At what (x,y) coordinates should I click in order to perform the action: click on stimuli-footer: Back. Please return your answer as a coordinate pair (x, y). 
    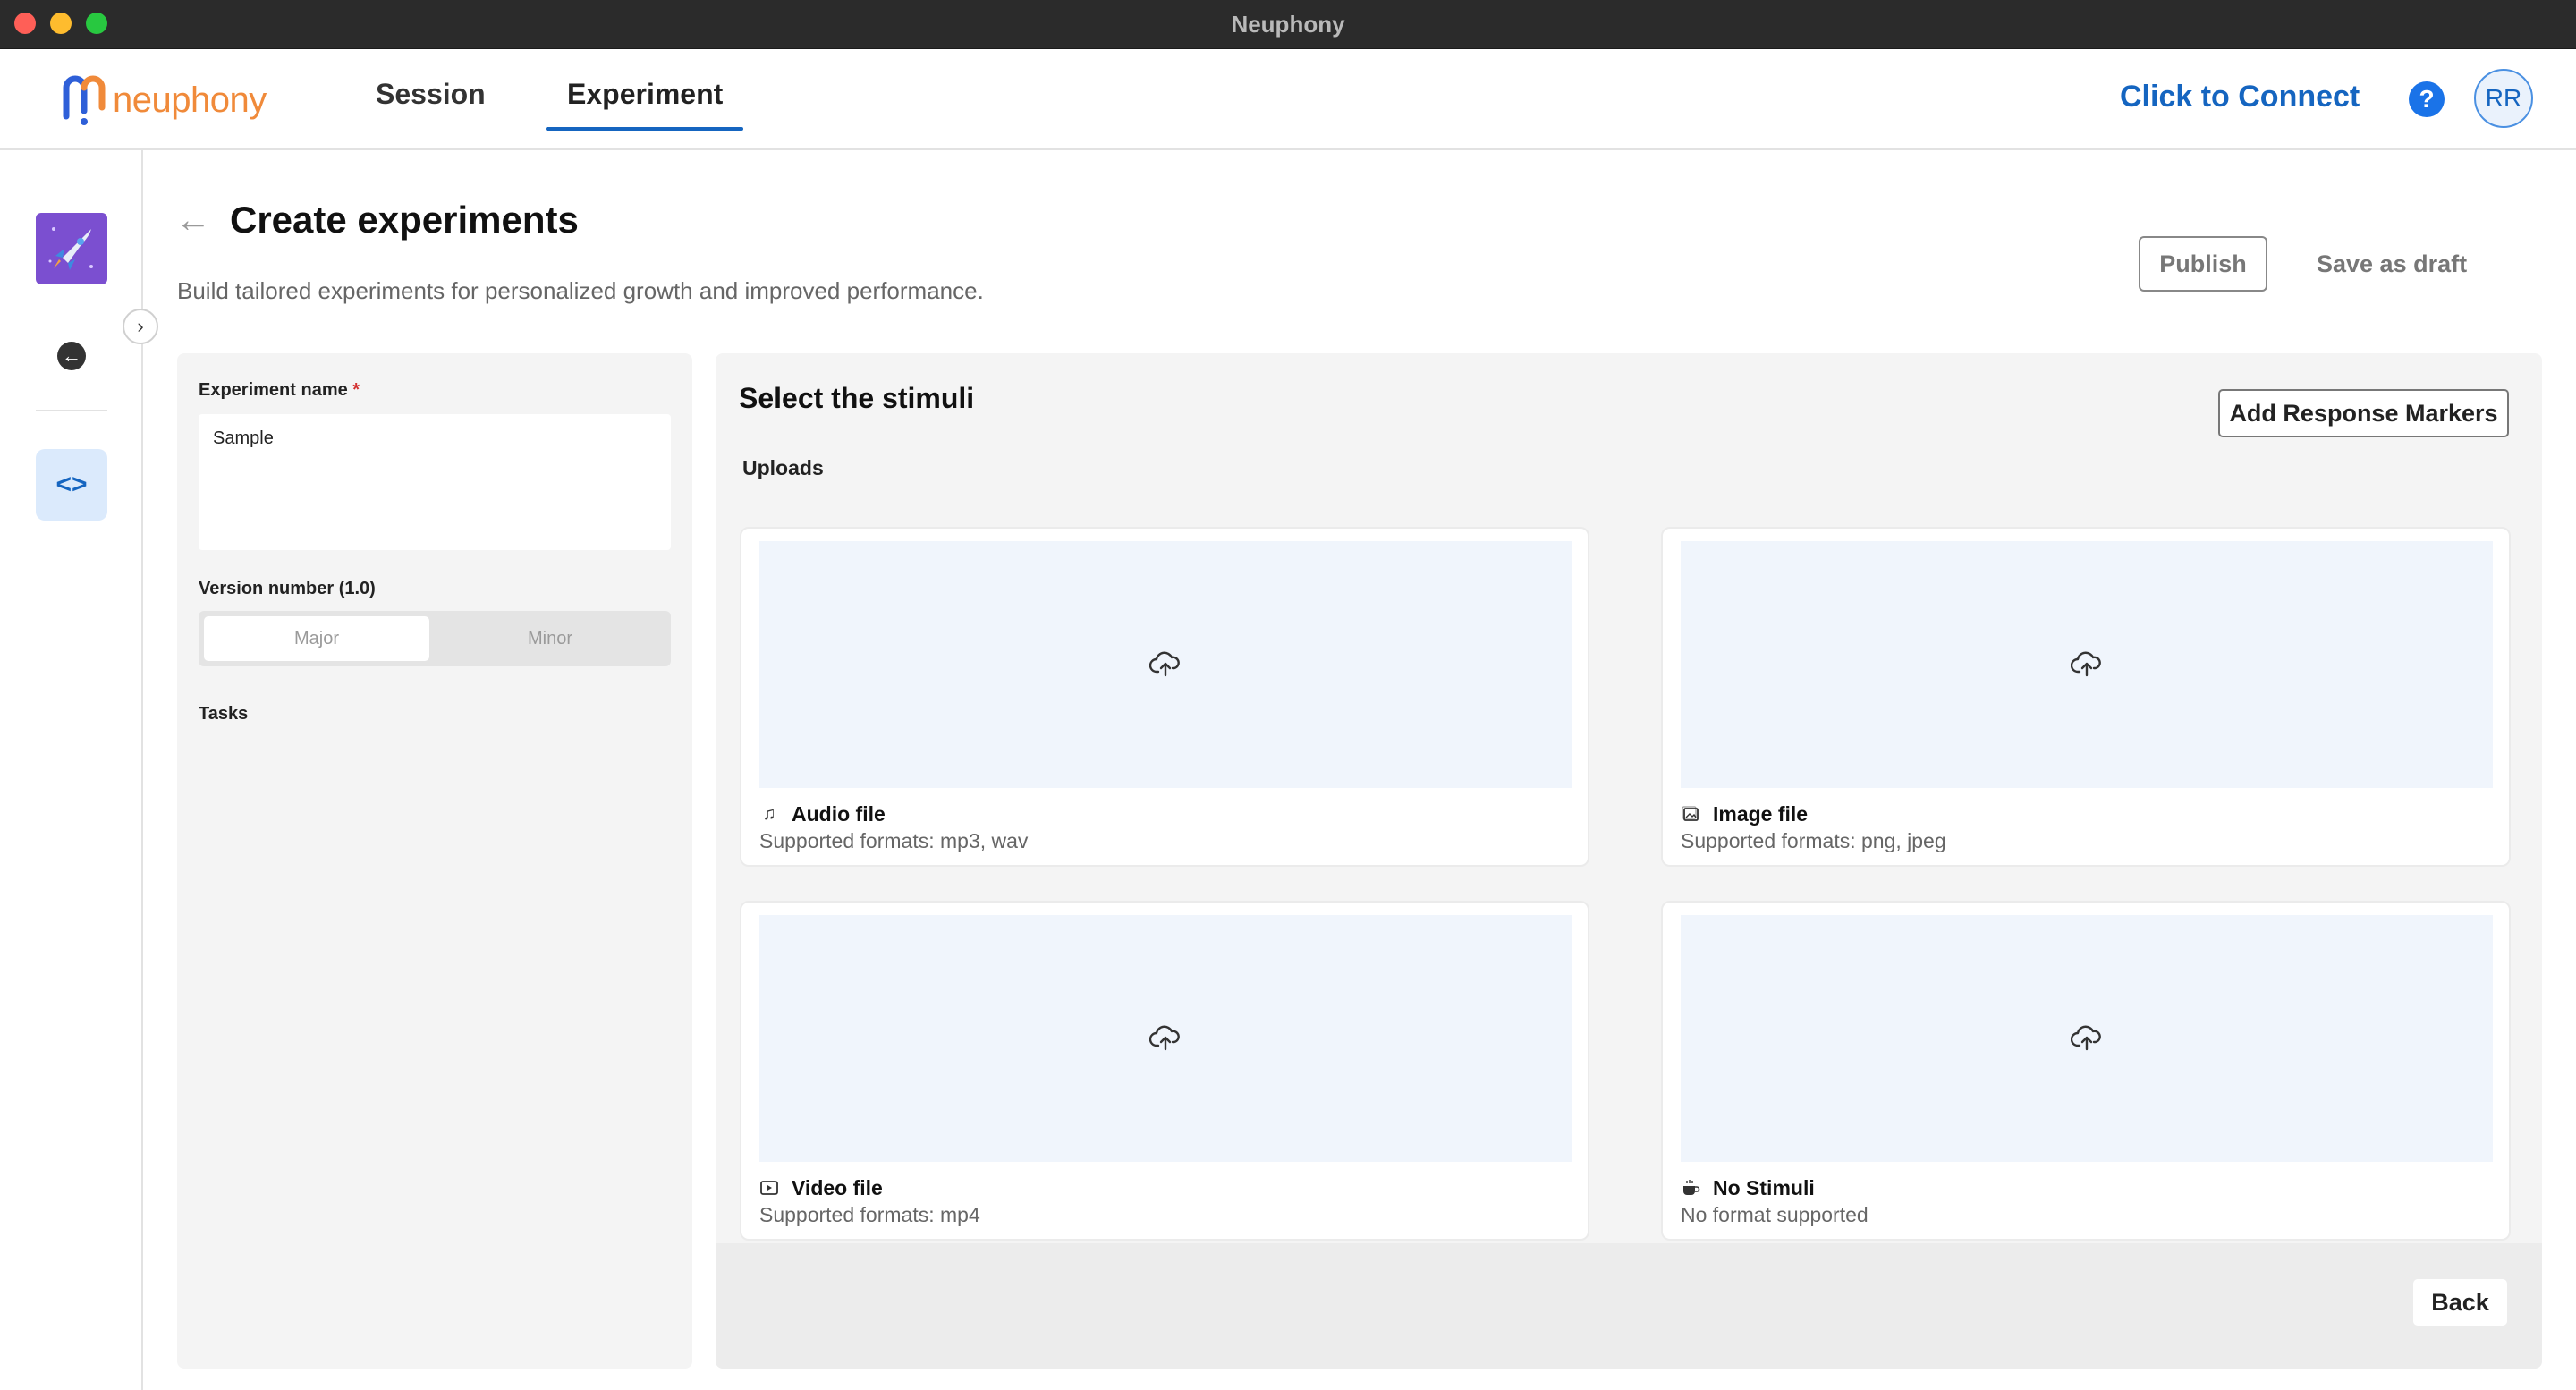
    Looking at the image, I should click on (1629, 1306).